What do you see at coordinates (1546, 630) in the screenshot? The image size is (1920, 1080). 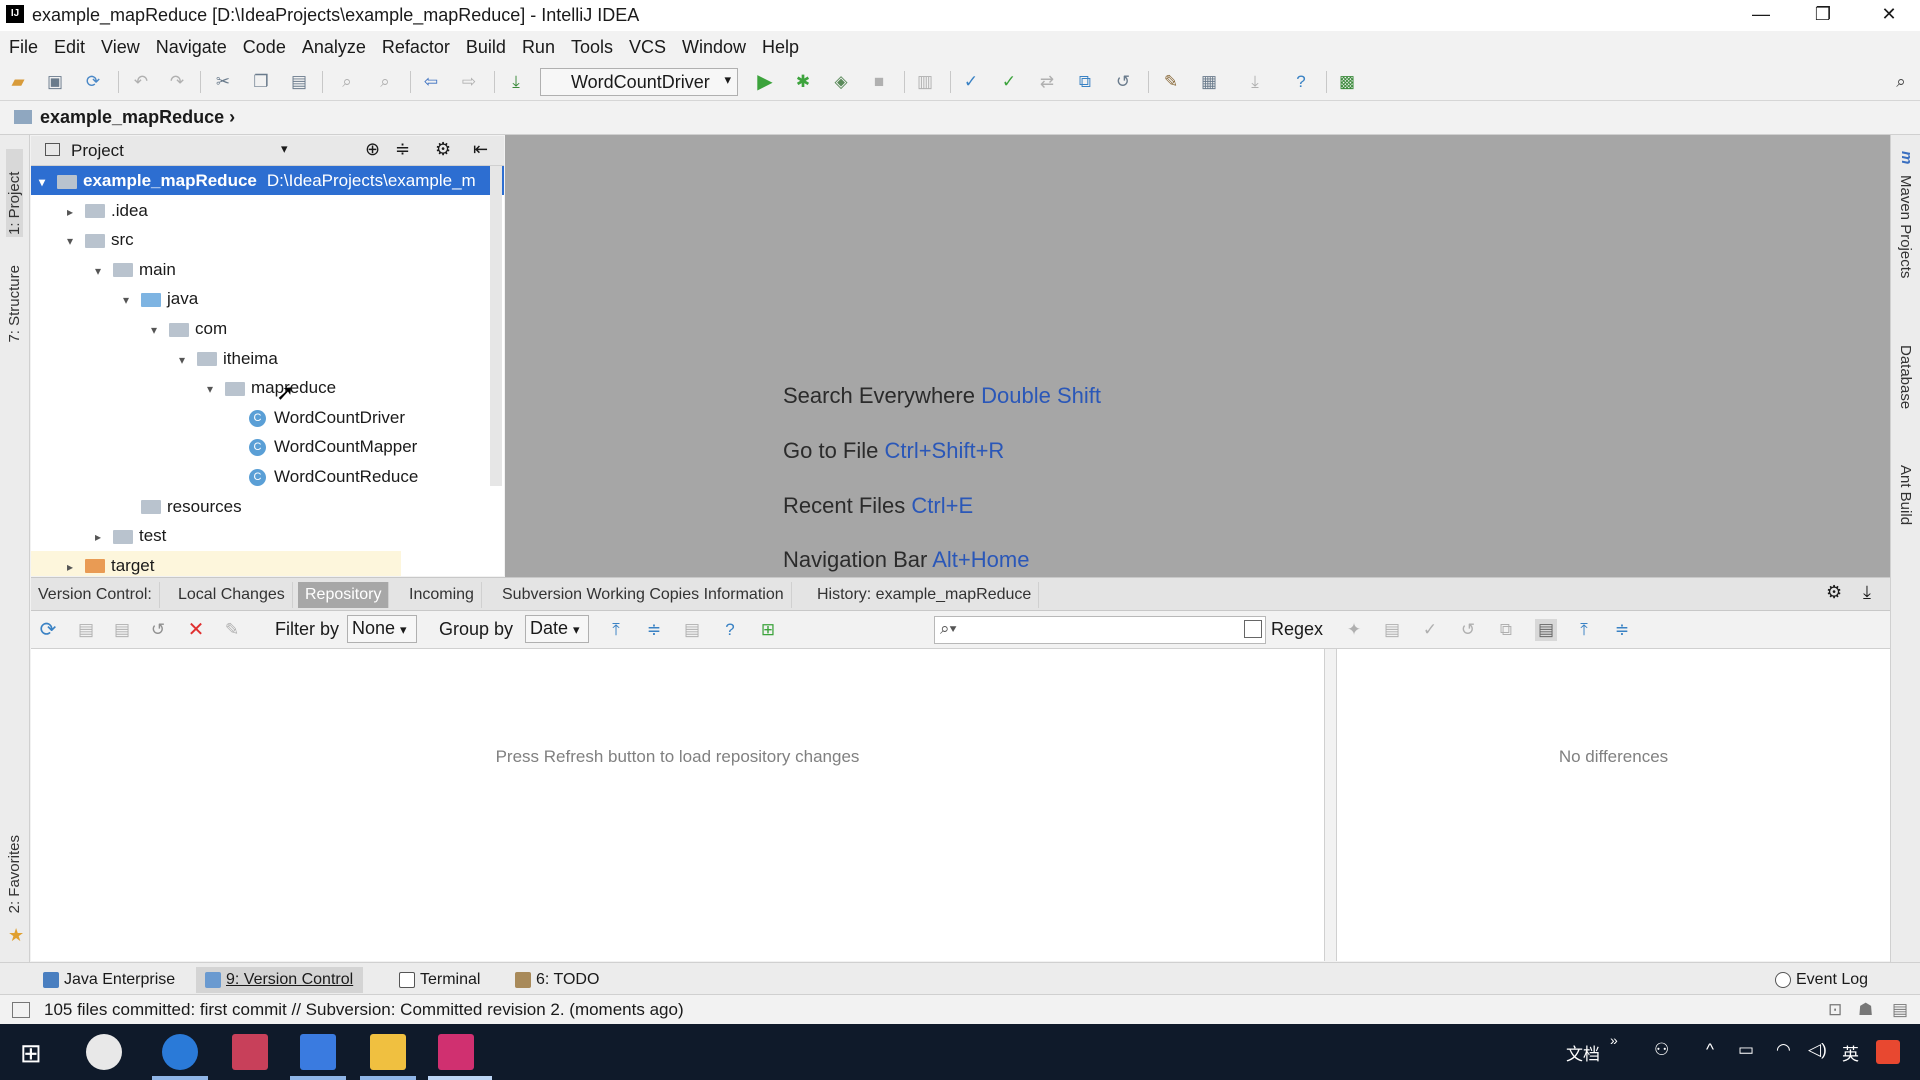 I see `details-icon: ▤` at bounding box center [1546, 630].